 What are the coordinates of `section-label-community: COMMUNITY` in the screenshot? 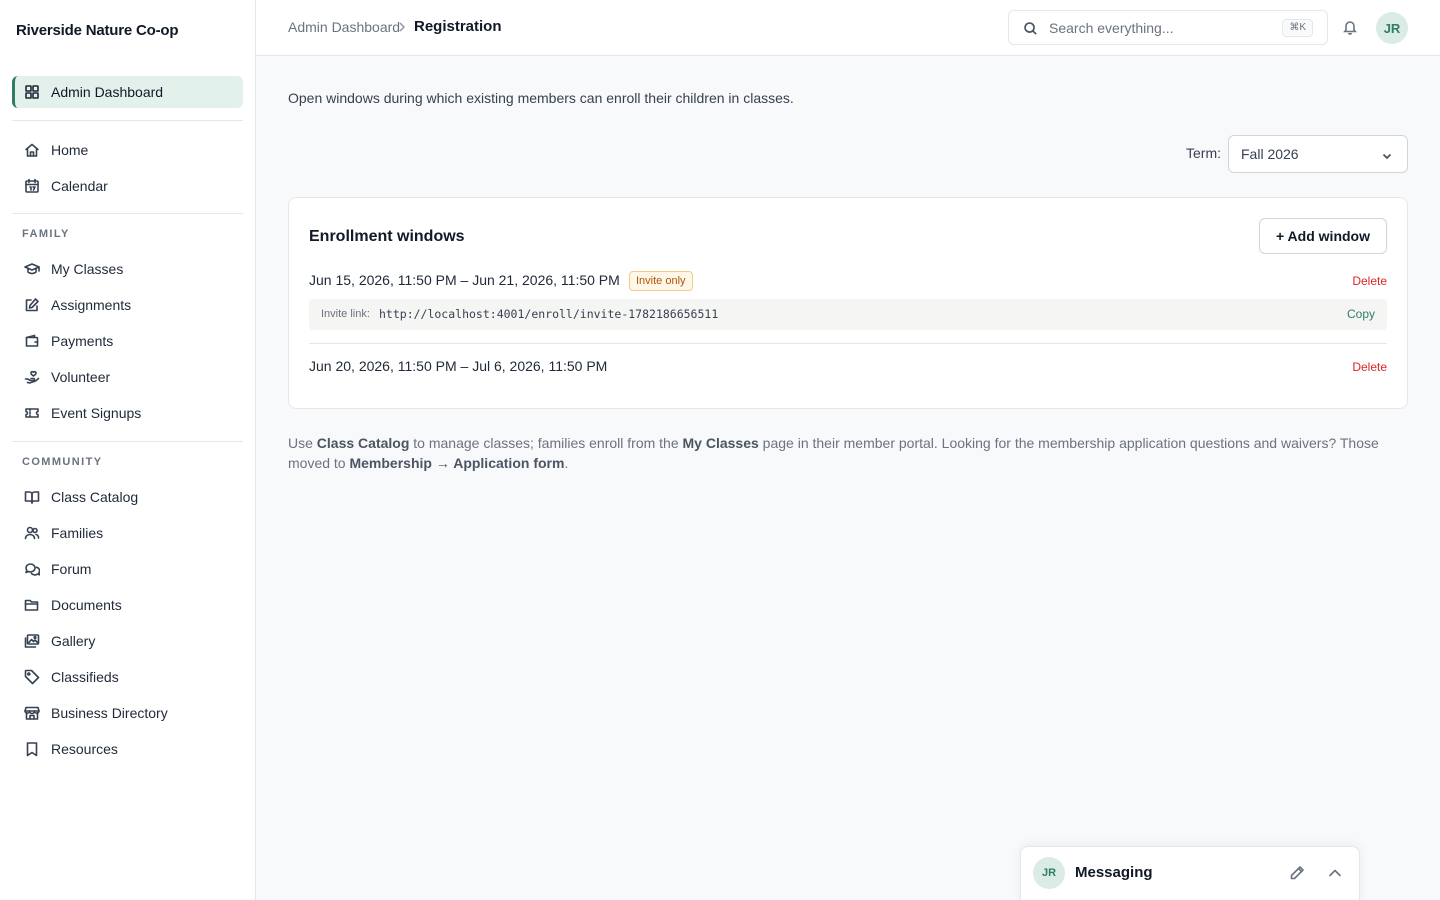 It's located at (62, 462).